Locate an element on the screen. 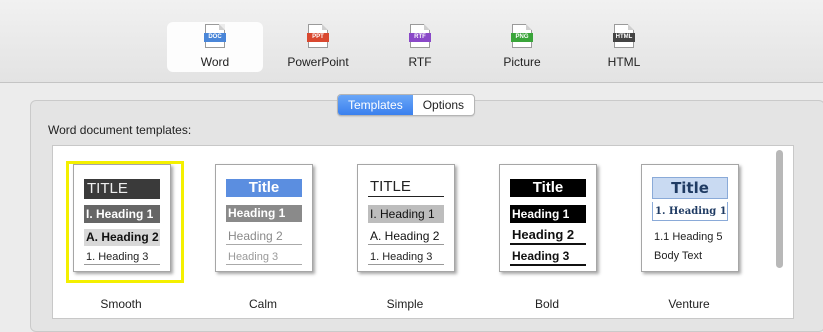 Image resolution: width=823 pixels, height=332 pixels. word-document-icon: DOC is located at coordinates (215, 36).